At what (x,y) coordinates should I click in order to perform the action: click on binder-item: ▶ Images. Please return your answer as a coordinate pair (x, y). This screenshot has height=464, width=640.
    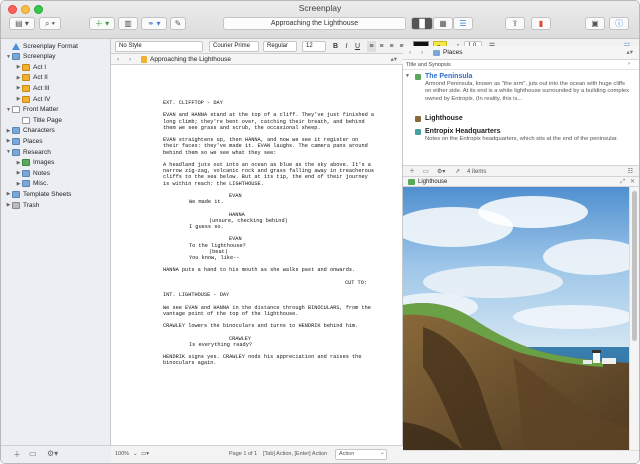
    Looking at the image, I should click on (27, 163).